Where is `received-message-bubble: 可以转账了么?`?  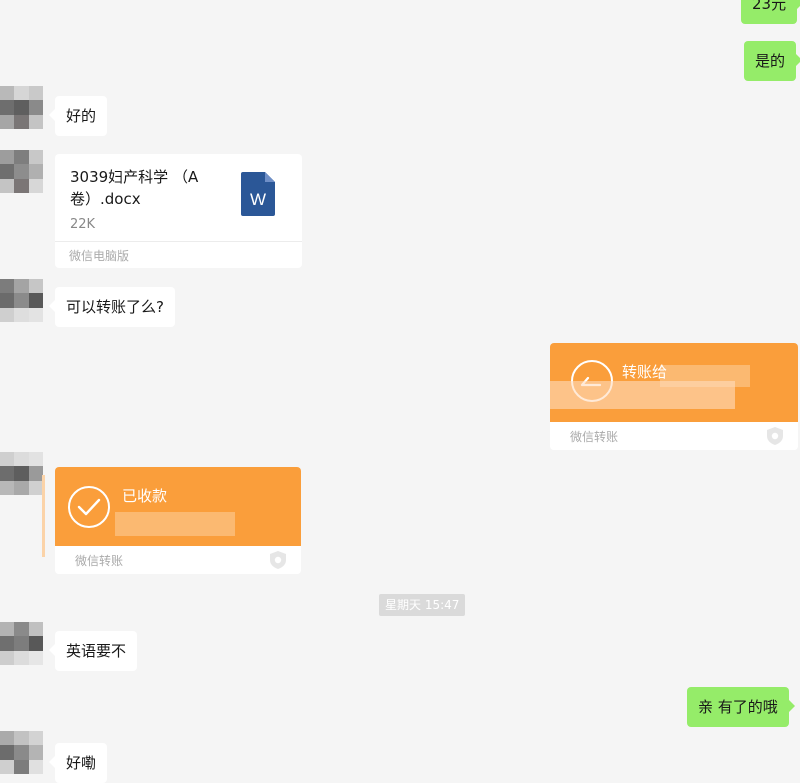 received-message-bubble: 可以转账了么? is located at coordinates (112, 307).